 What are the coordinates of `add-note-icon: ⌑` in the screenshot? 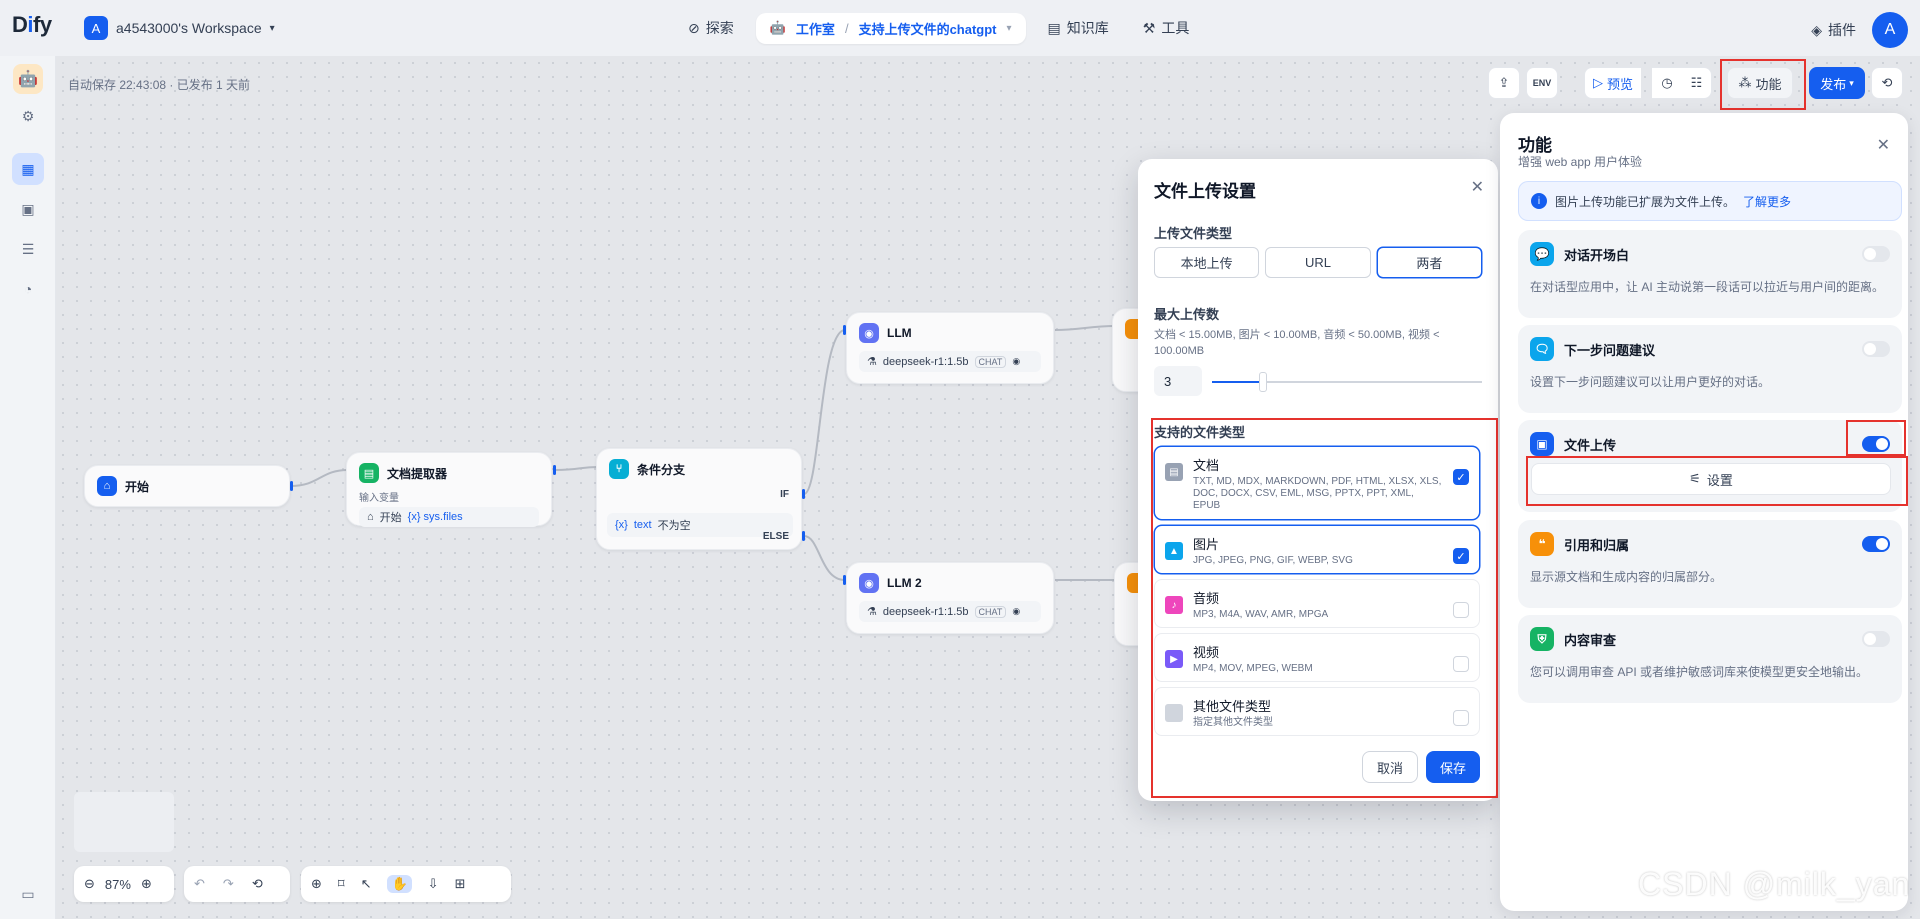 It's located at (341, 884).